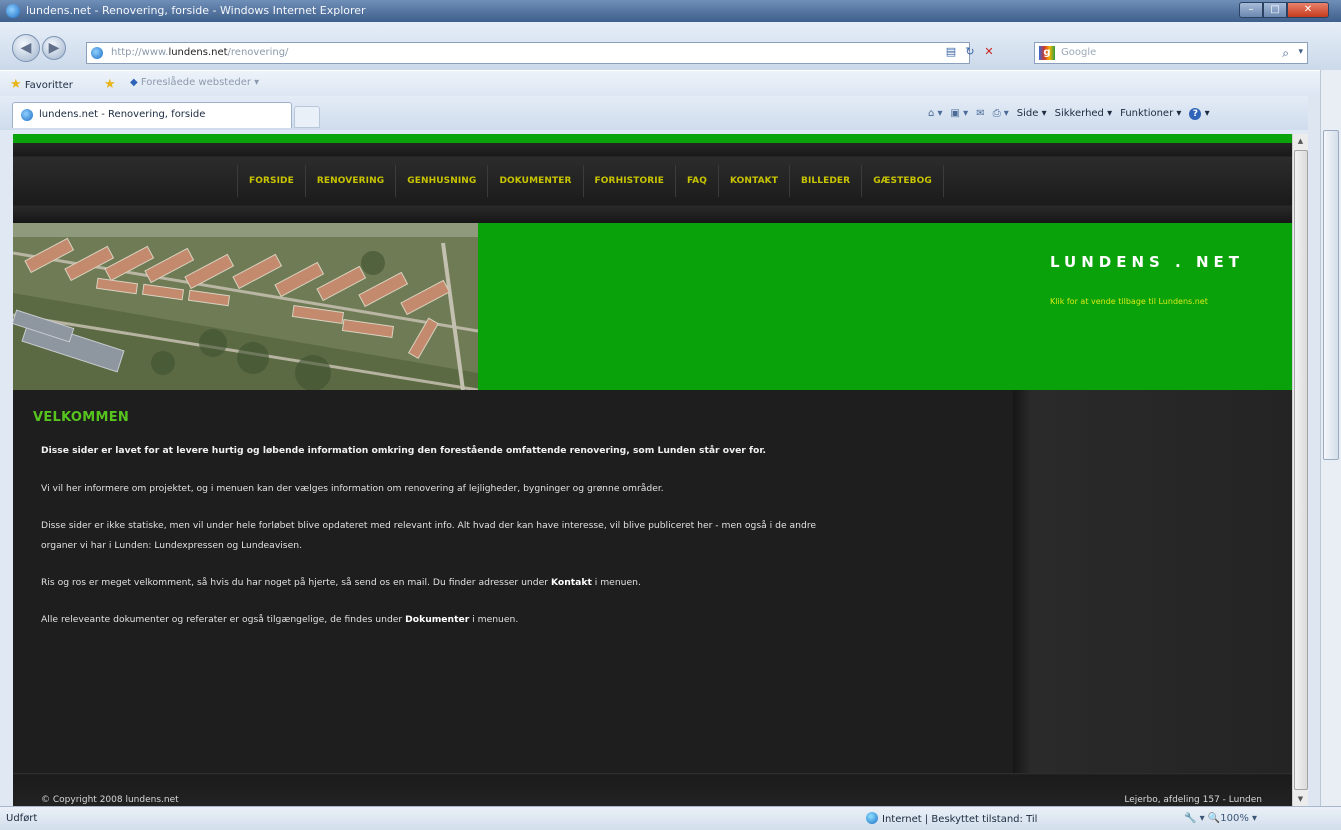  Describe the element at coordinates (935, 114) in the screenshot. I see `home-icon: ⌂ ▾` at that location.